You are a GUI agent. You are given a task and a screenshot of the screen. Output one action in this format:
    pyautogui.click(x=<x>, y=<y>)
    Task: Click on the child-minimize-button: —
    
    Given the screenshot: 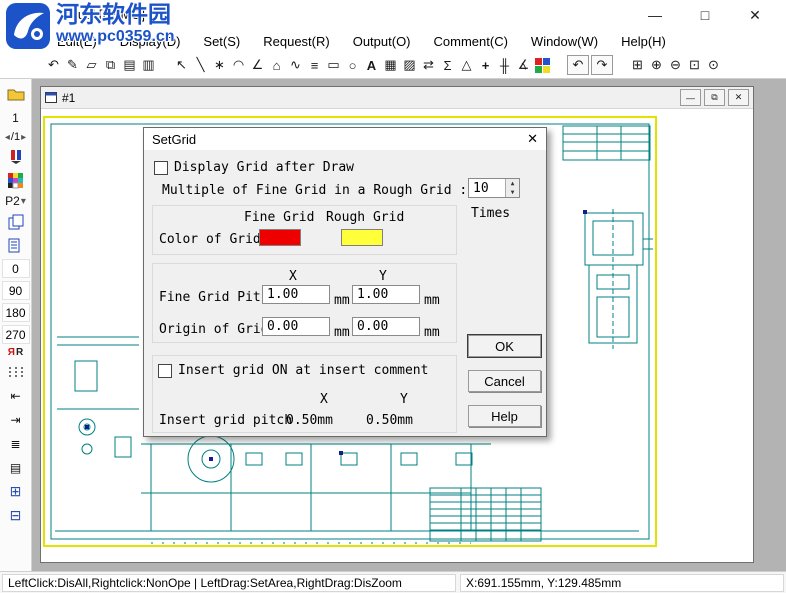 What is the action you would take?
    pyautogui.click(x=690, y=97)
    